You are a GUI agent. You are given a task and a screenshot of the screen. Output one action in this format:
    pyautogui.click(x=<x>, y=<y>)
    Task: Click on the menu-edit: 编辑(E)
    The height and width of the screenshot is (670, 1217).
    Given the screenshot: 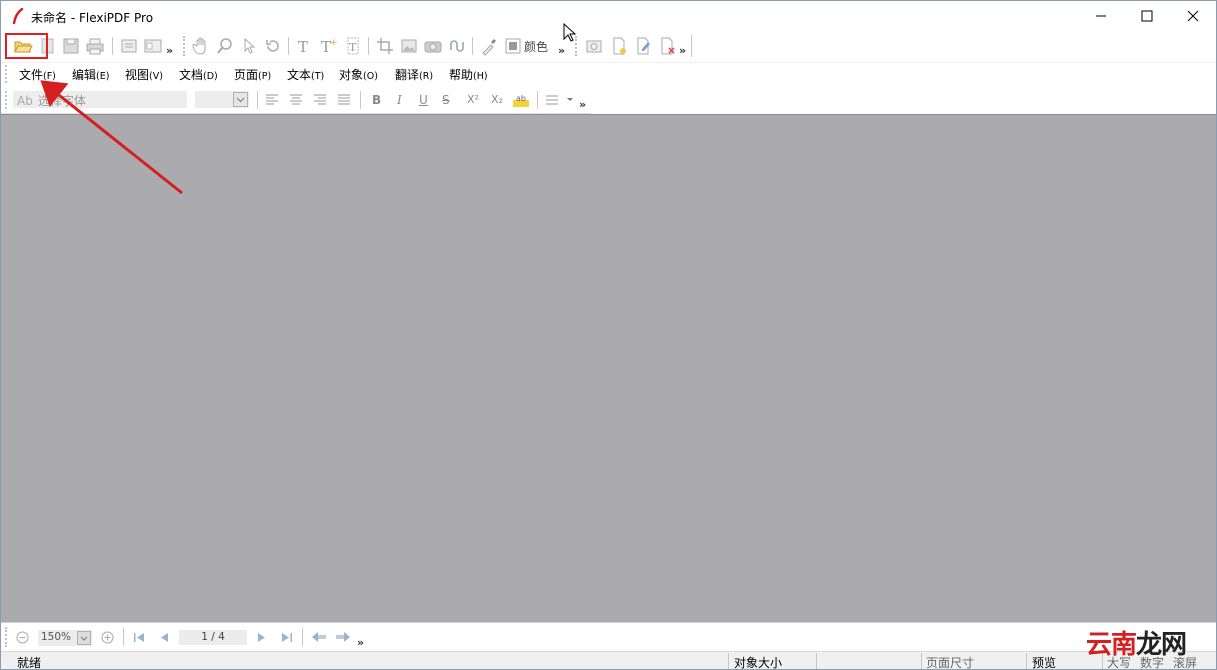 What is the action you would take?
    pyautogui.click(x=90, y=74)
    